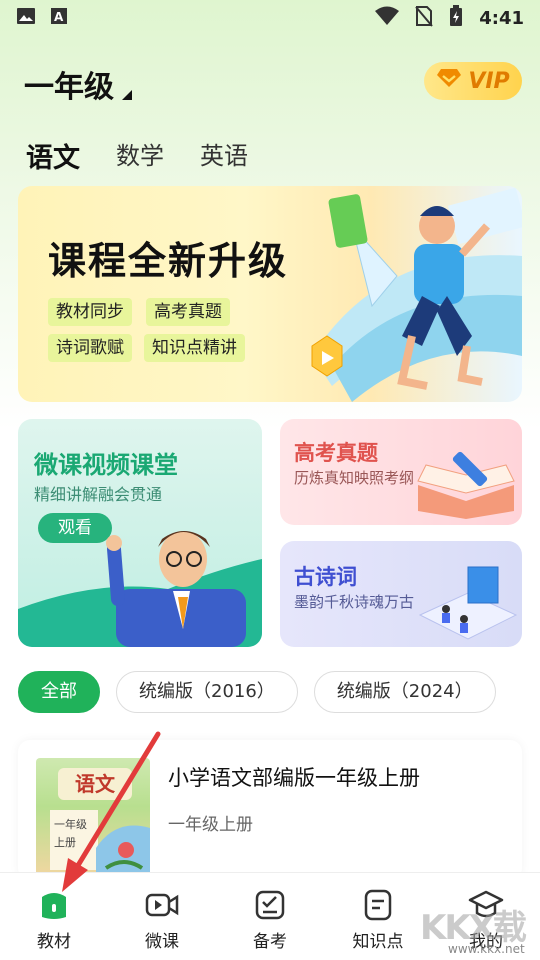 This screenshot has height=960, width=540. What do you see at coordinates (207, 692) in the screenshot?
I see `filter-edition-2016: 统编版（2016）` at bounding box center [207, 692].